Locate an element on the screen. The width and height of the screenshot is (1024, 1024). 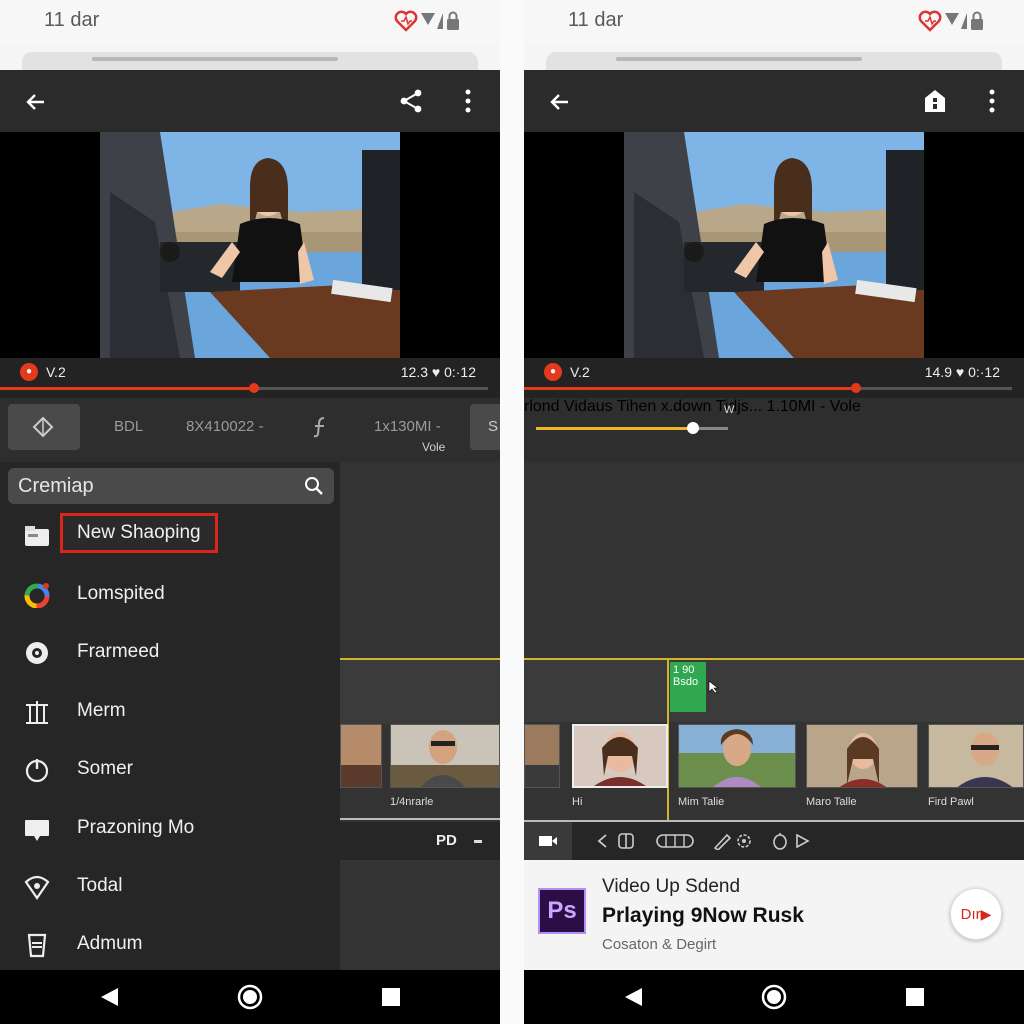
menu-item-merm: Merm is located at coordinates (170, 712).